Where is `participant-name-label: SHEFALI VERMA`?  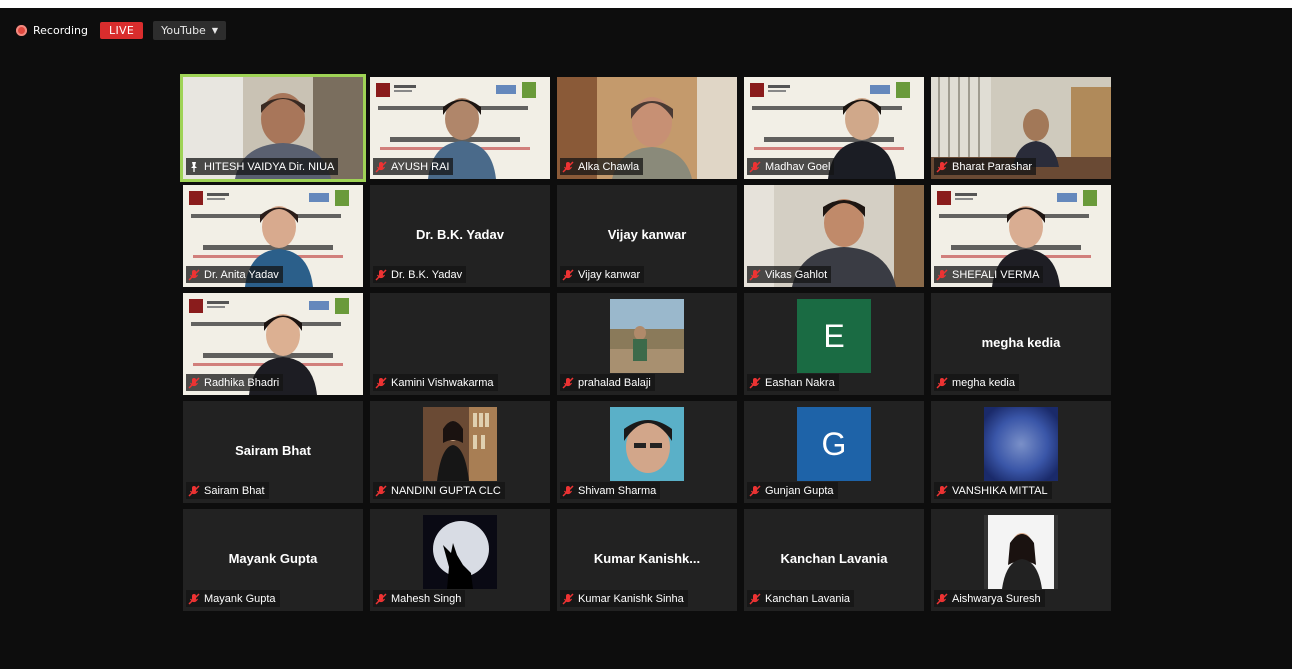 participant-name-label: SHEFALI VERMA is located at coordinates (989, 274).